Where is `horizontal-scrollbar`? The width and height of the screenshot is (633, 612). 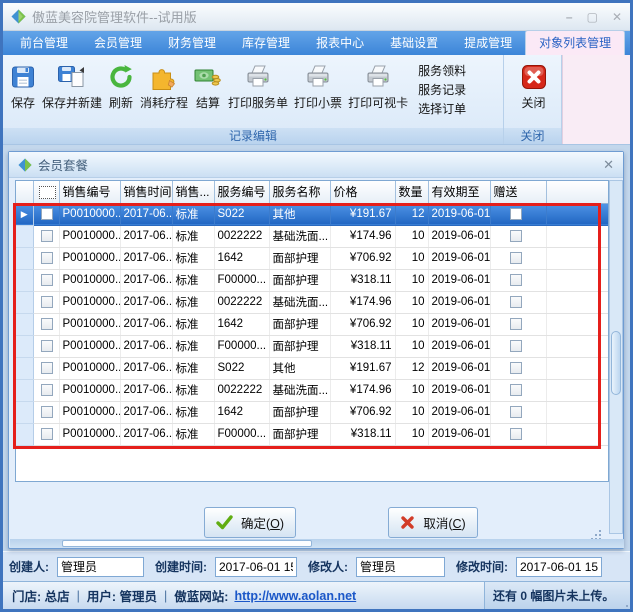 horizontal-scrollbar is located at coordinates (317, 543).